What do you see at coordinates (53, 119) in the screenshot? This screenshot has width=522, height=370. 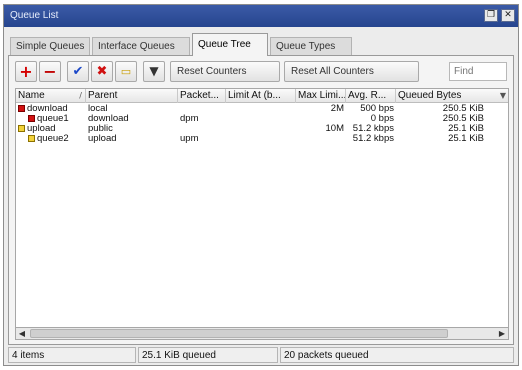 I see `queue-name: queue1` at bounding box center [53, 119].